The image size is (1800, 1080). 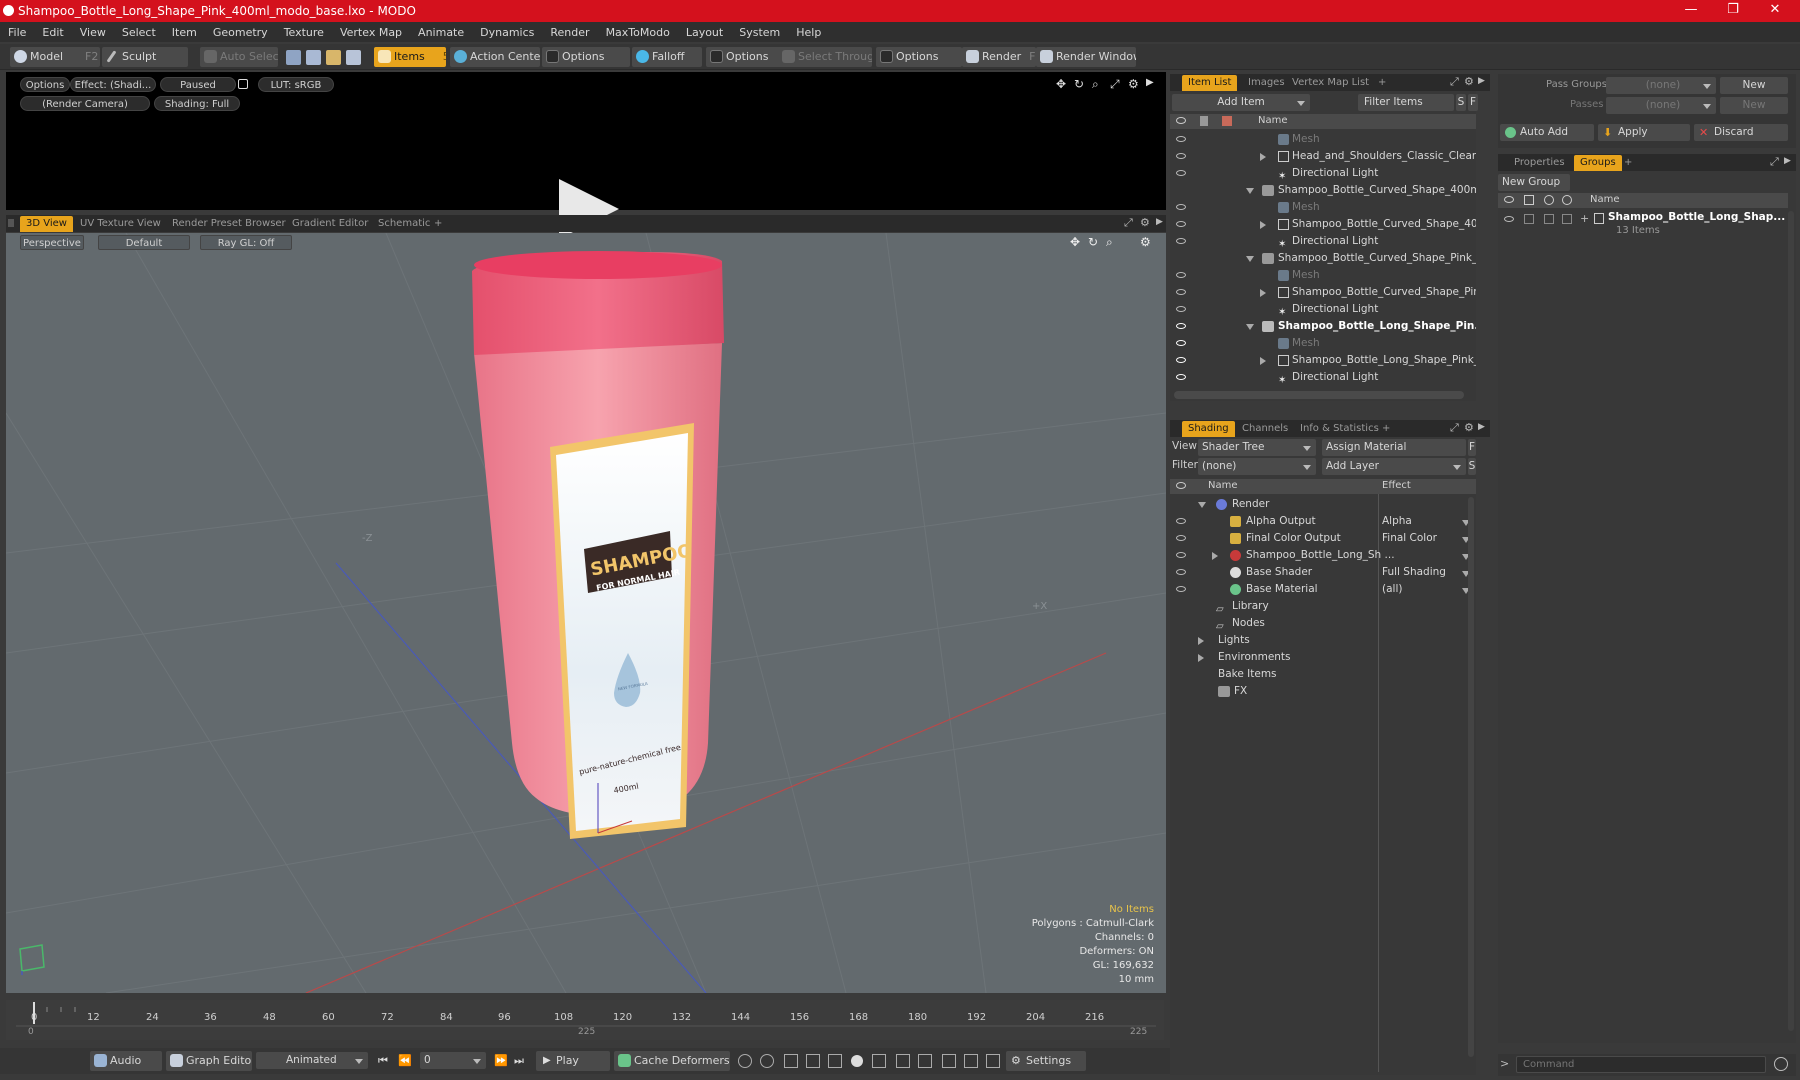 I want to click on maximize-icon: ❐, so click(x=1733, y=11).